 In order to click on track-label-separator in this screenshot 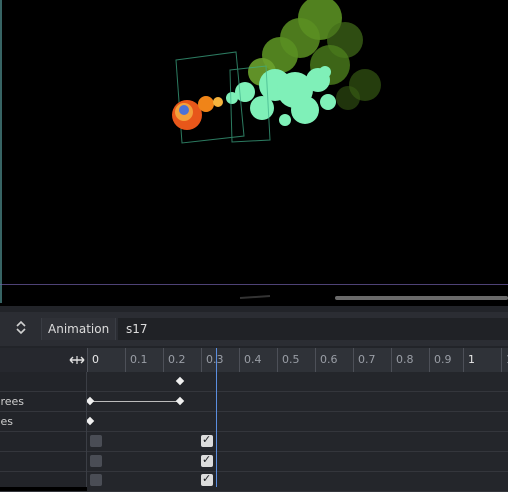, I will do `click(86, 429)`.